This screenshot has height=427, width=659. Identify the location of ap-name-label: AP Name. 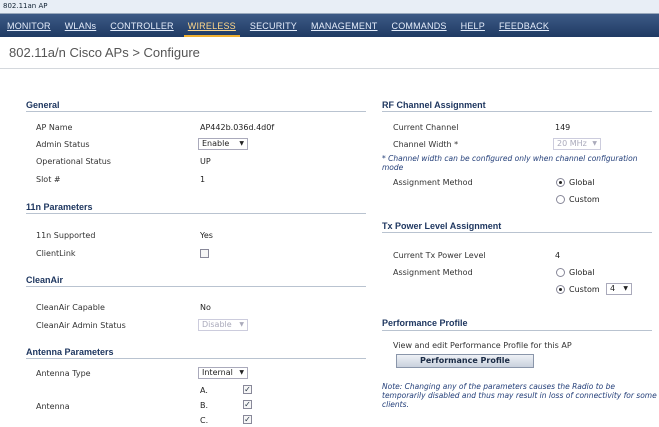
(54, 127).